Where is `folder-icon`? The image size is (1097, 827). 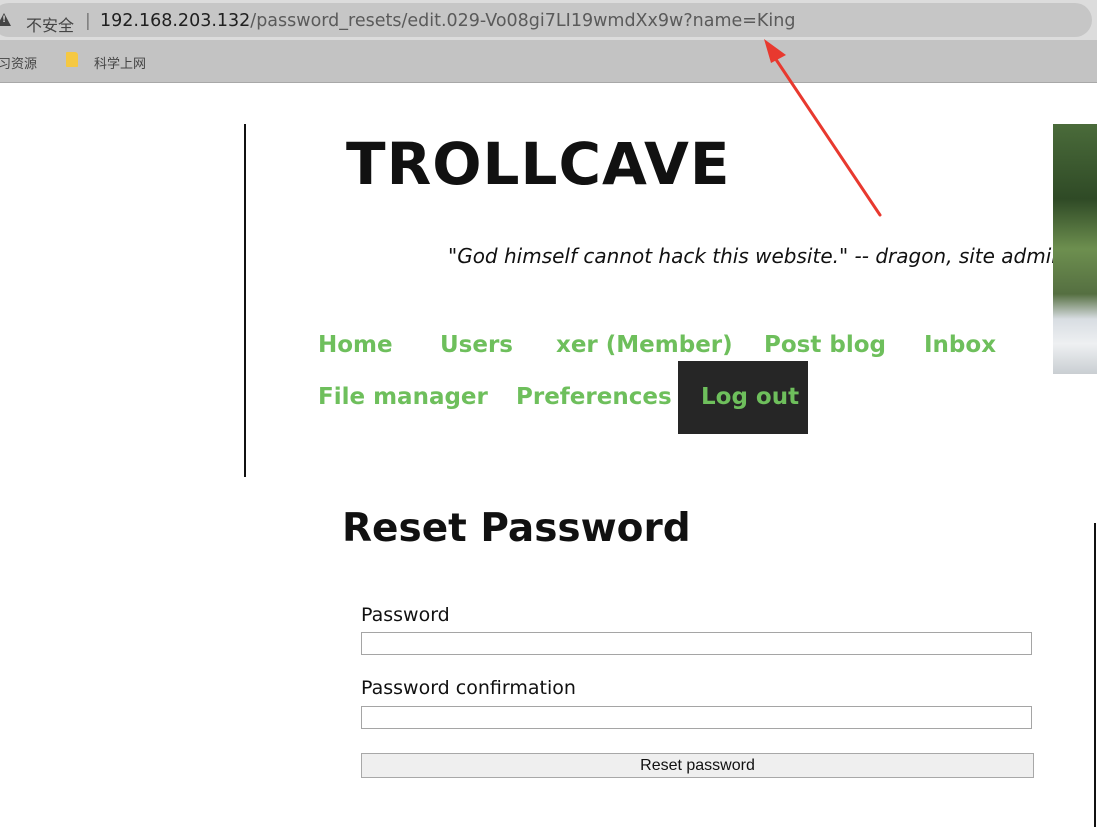
folder-icon is located at coordinates (72, 59).